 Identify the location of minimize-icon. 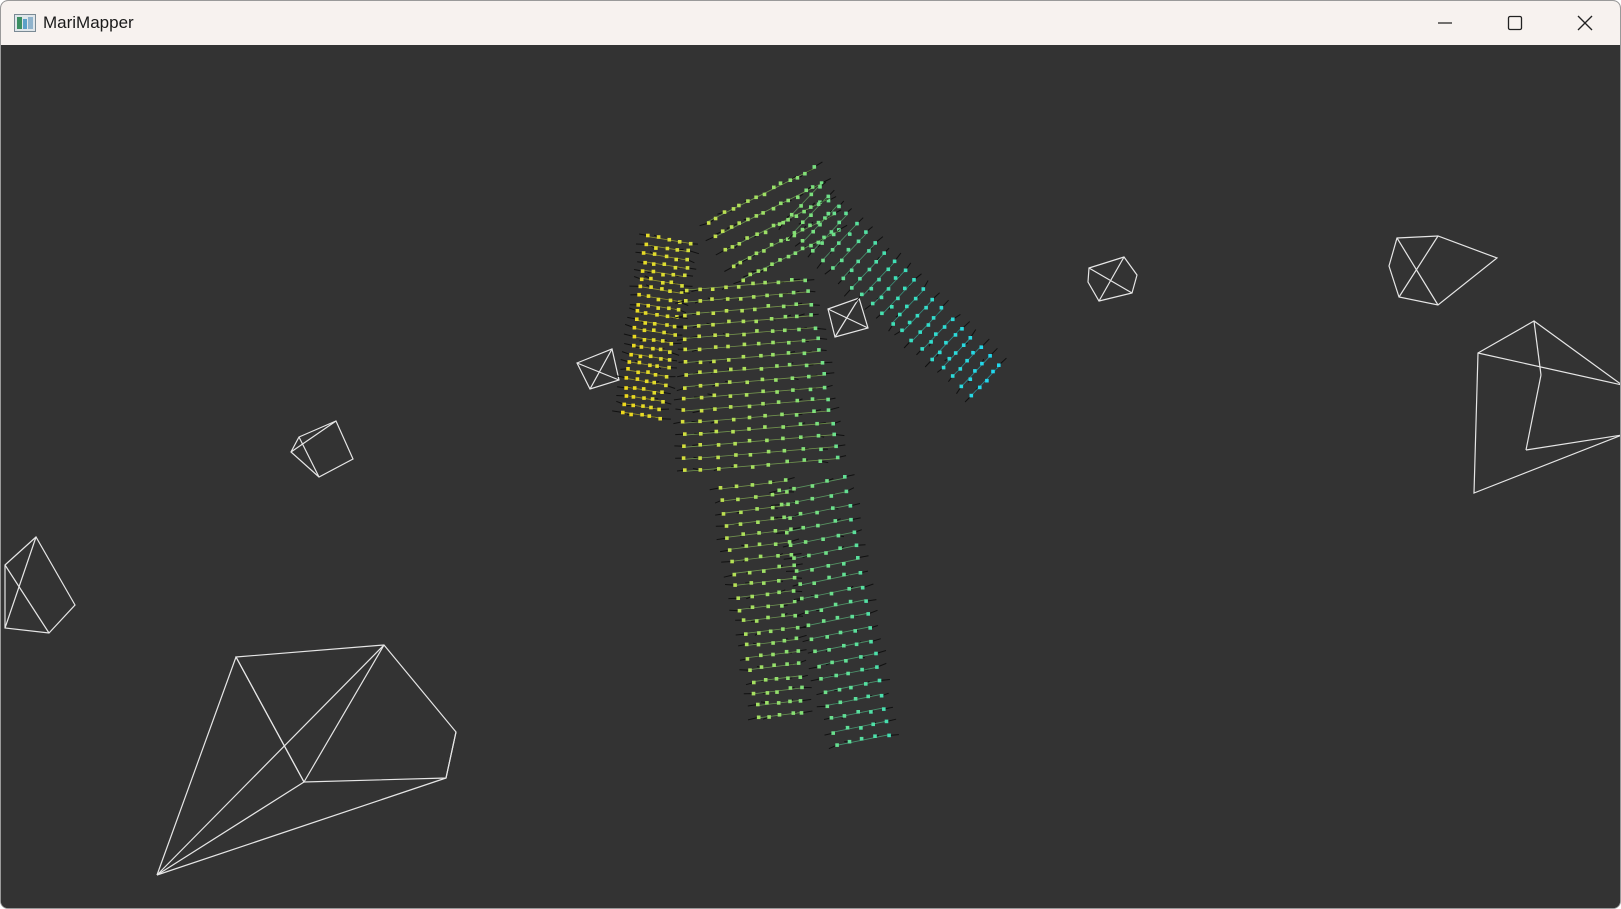
(1445, 23).